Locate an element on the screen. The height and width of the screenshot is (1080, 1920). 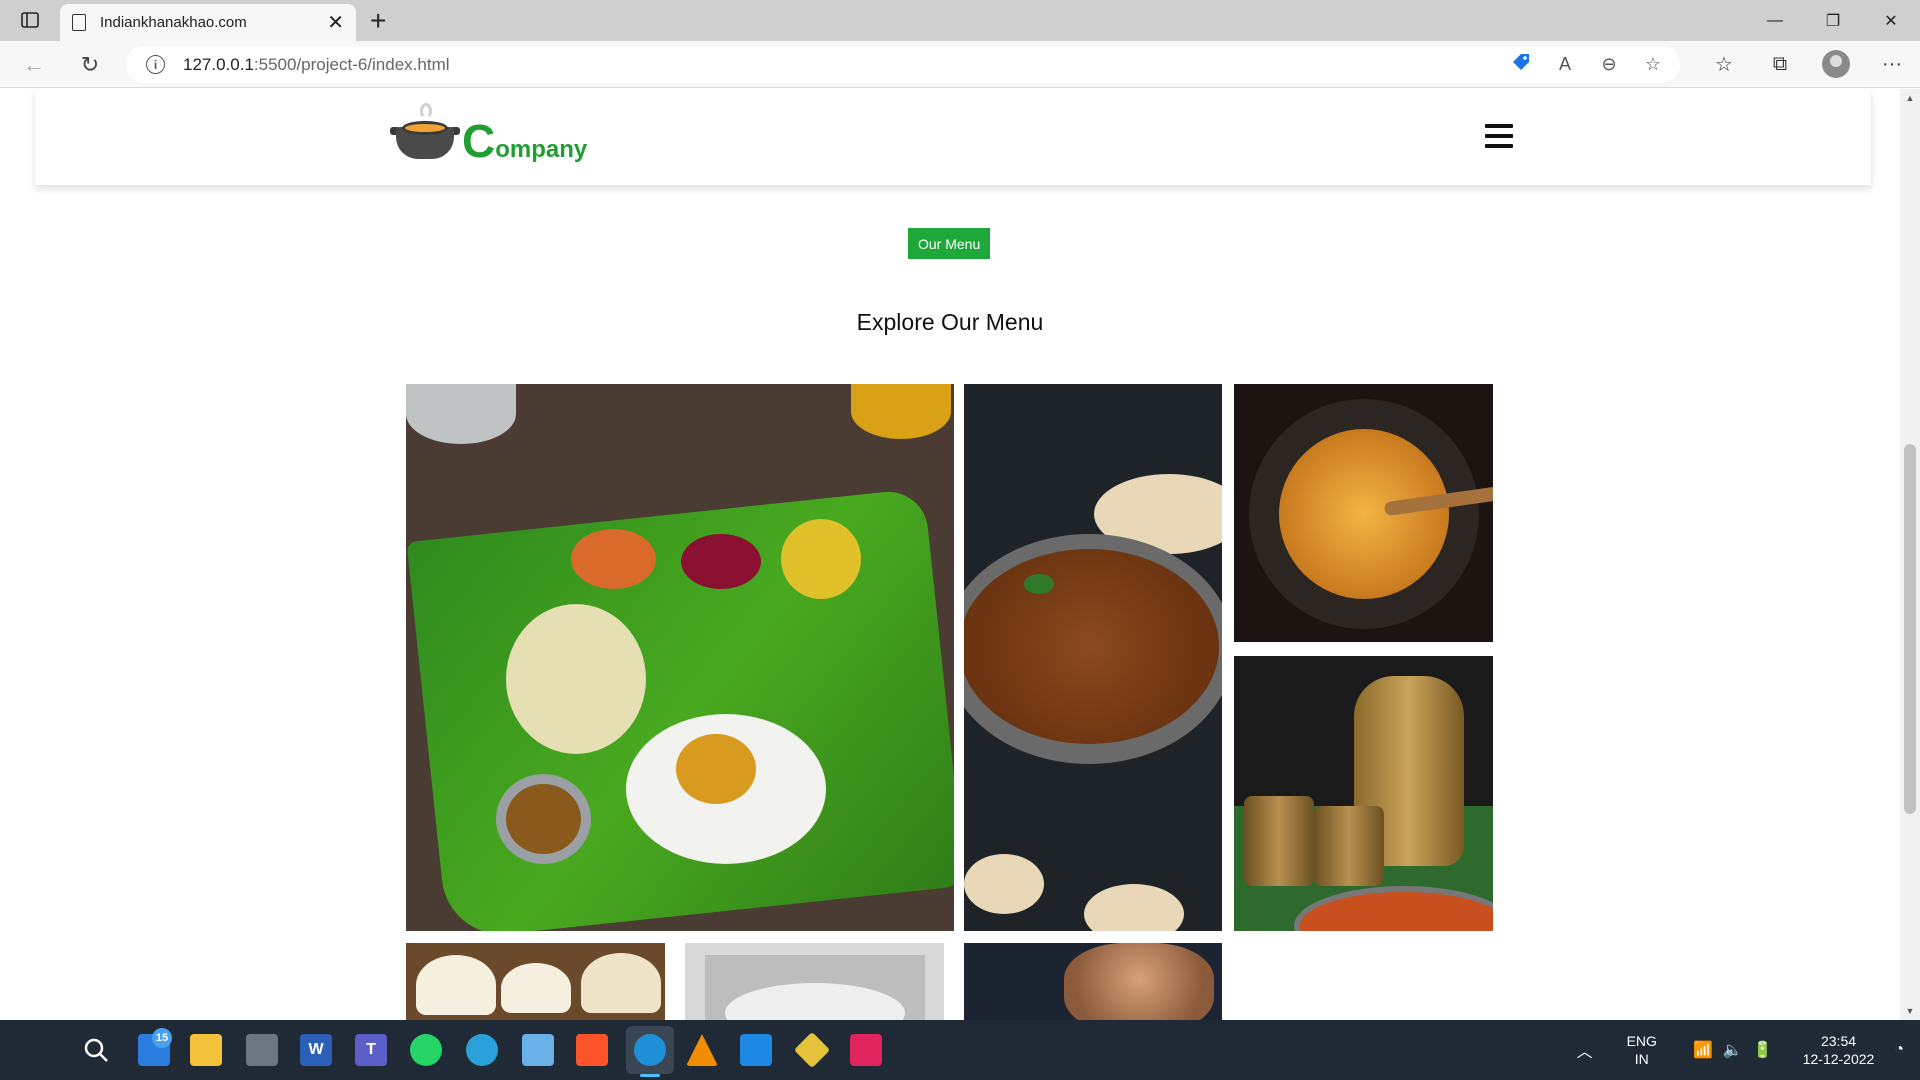
gallery-image-meat-curry is located at coordinates (1093, 657).